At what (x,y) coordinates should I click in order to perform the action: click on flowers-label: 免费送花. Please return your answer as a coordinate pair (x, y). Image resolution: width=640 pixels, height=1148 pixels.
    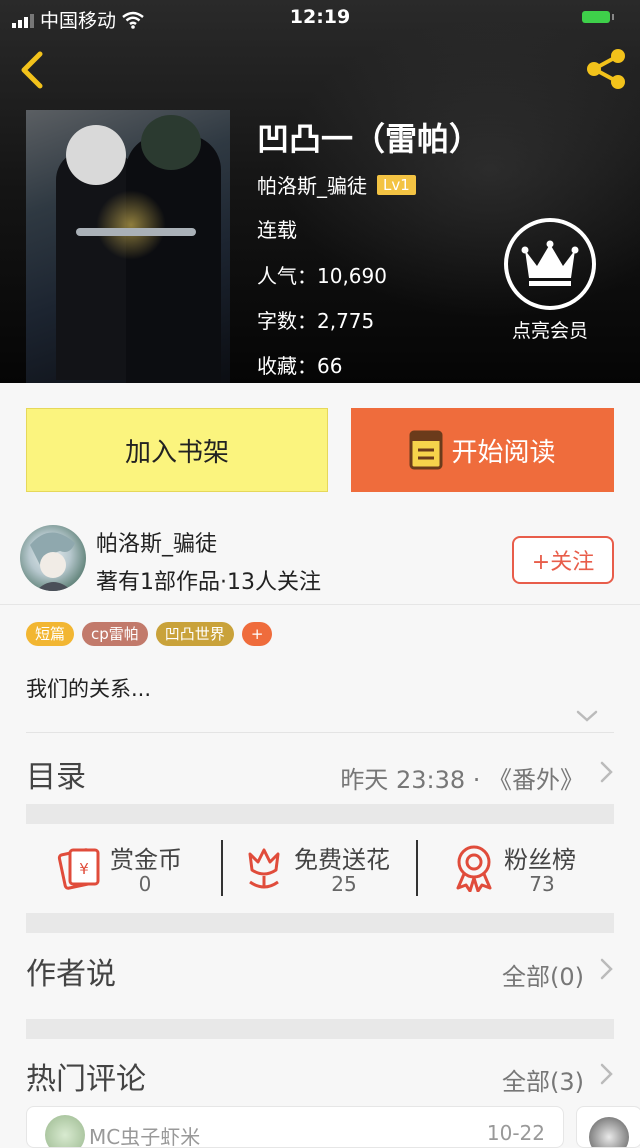
    Looking at the image, I should click on (342, 860).